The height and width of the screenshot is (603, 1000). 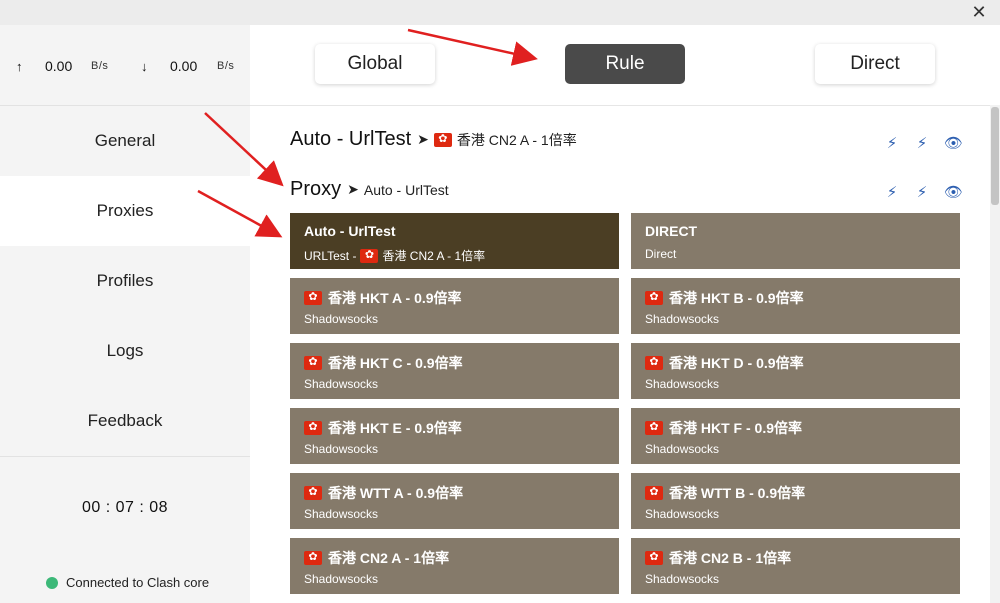 I want to click on proxy-card: 香港 HKT B - 0.9倍率 Shadowsocks, so click(x=795, y=306).